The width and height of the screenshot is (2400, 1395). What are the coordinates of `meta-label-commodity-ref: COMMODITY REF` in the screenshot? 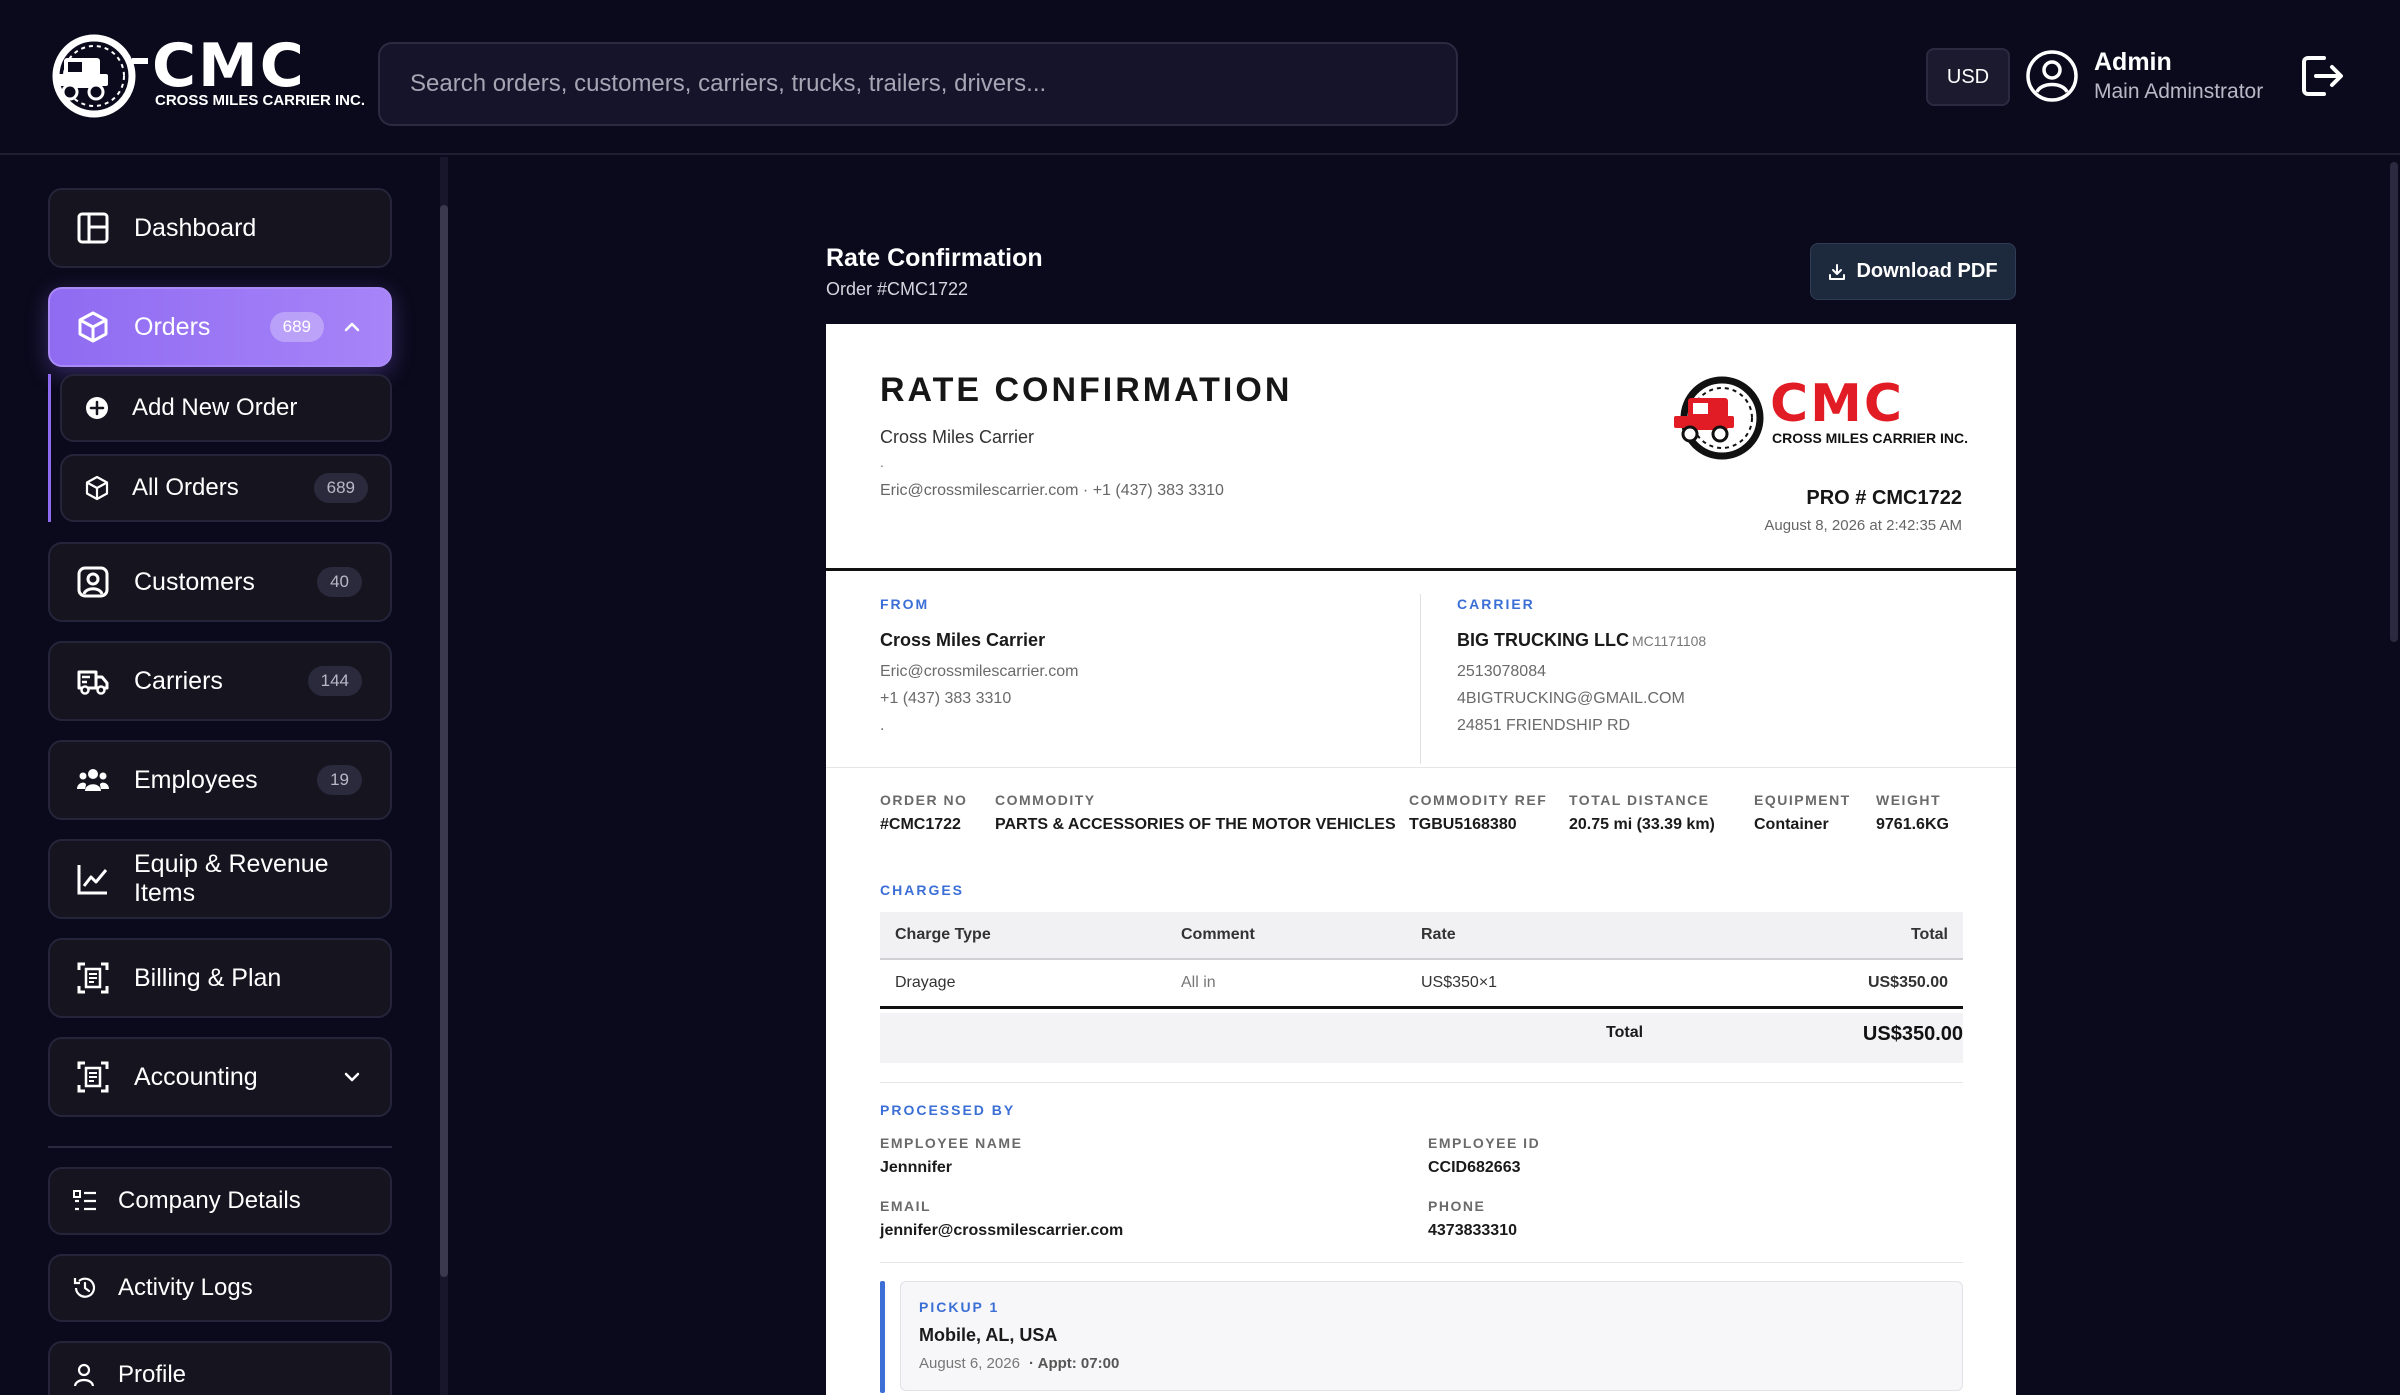 It's located at (1478, 800).